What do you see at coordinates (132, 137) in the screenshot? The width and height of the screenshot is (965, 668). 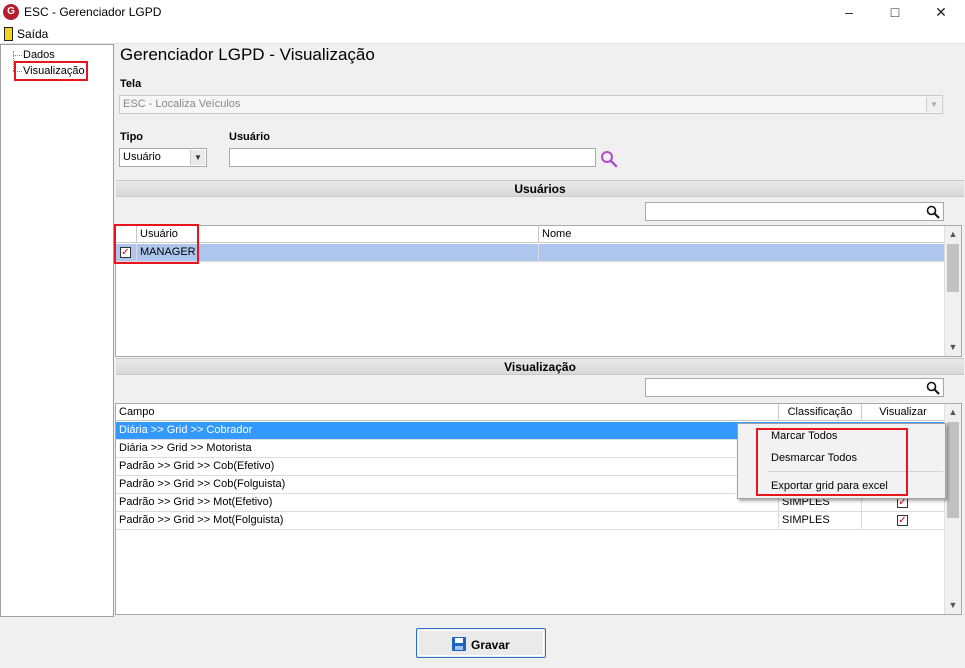 I see `tipo-label: Tipo` at bounding box center [132, 137].